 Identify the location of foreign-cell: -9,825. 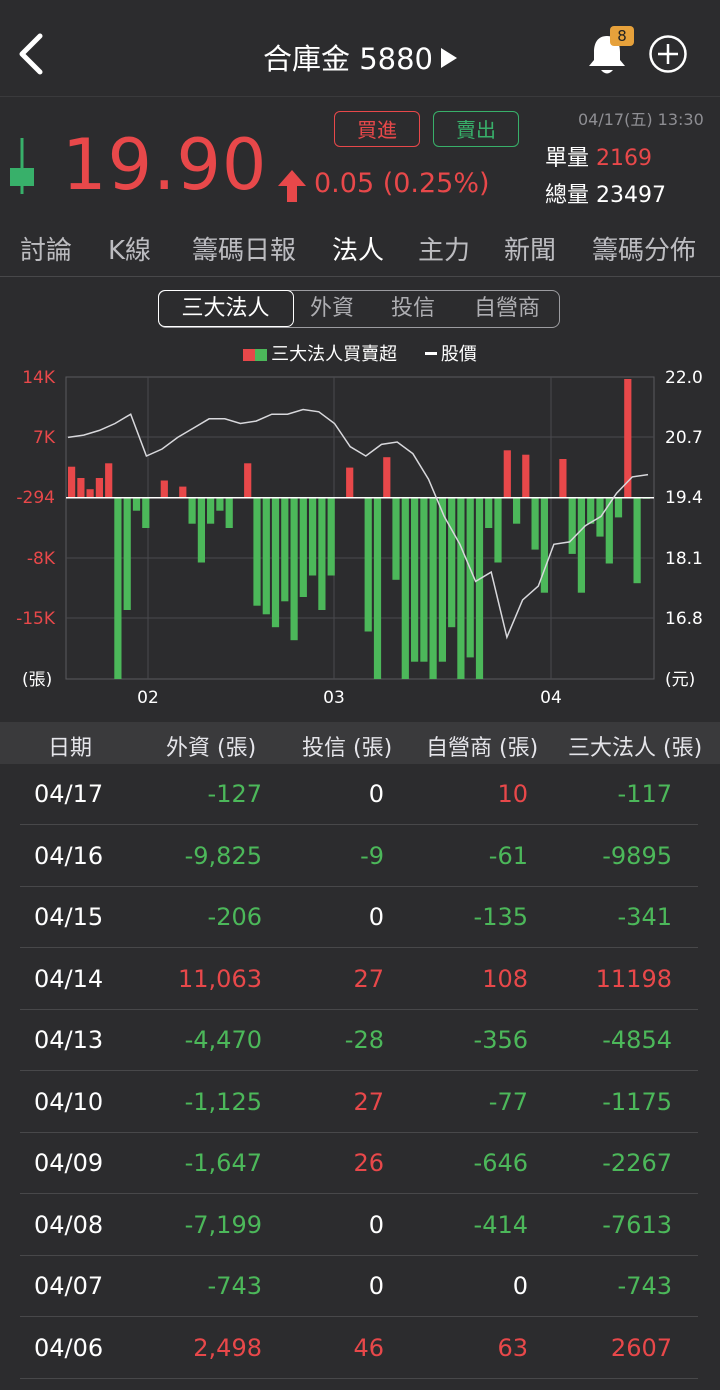
(223, 855).